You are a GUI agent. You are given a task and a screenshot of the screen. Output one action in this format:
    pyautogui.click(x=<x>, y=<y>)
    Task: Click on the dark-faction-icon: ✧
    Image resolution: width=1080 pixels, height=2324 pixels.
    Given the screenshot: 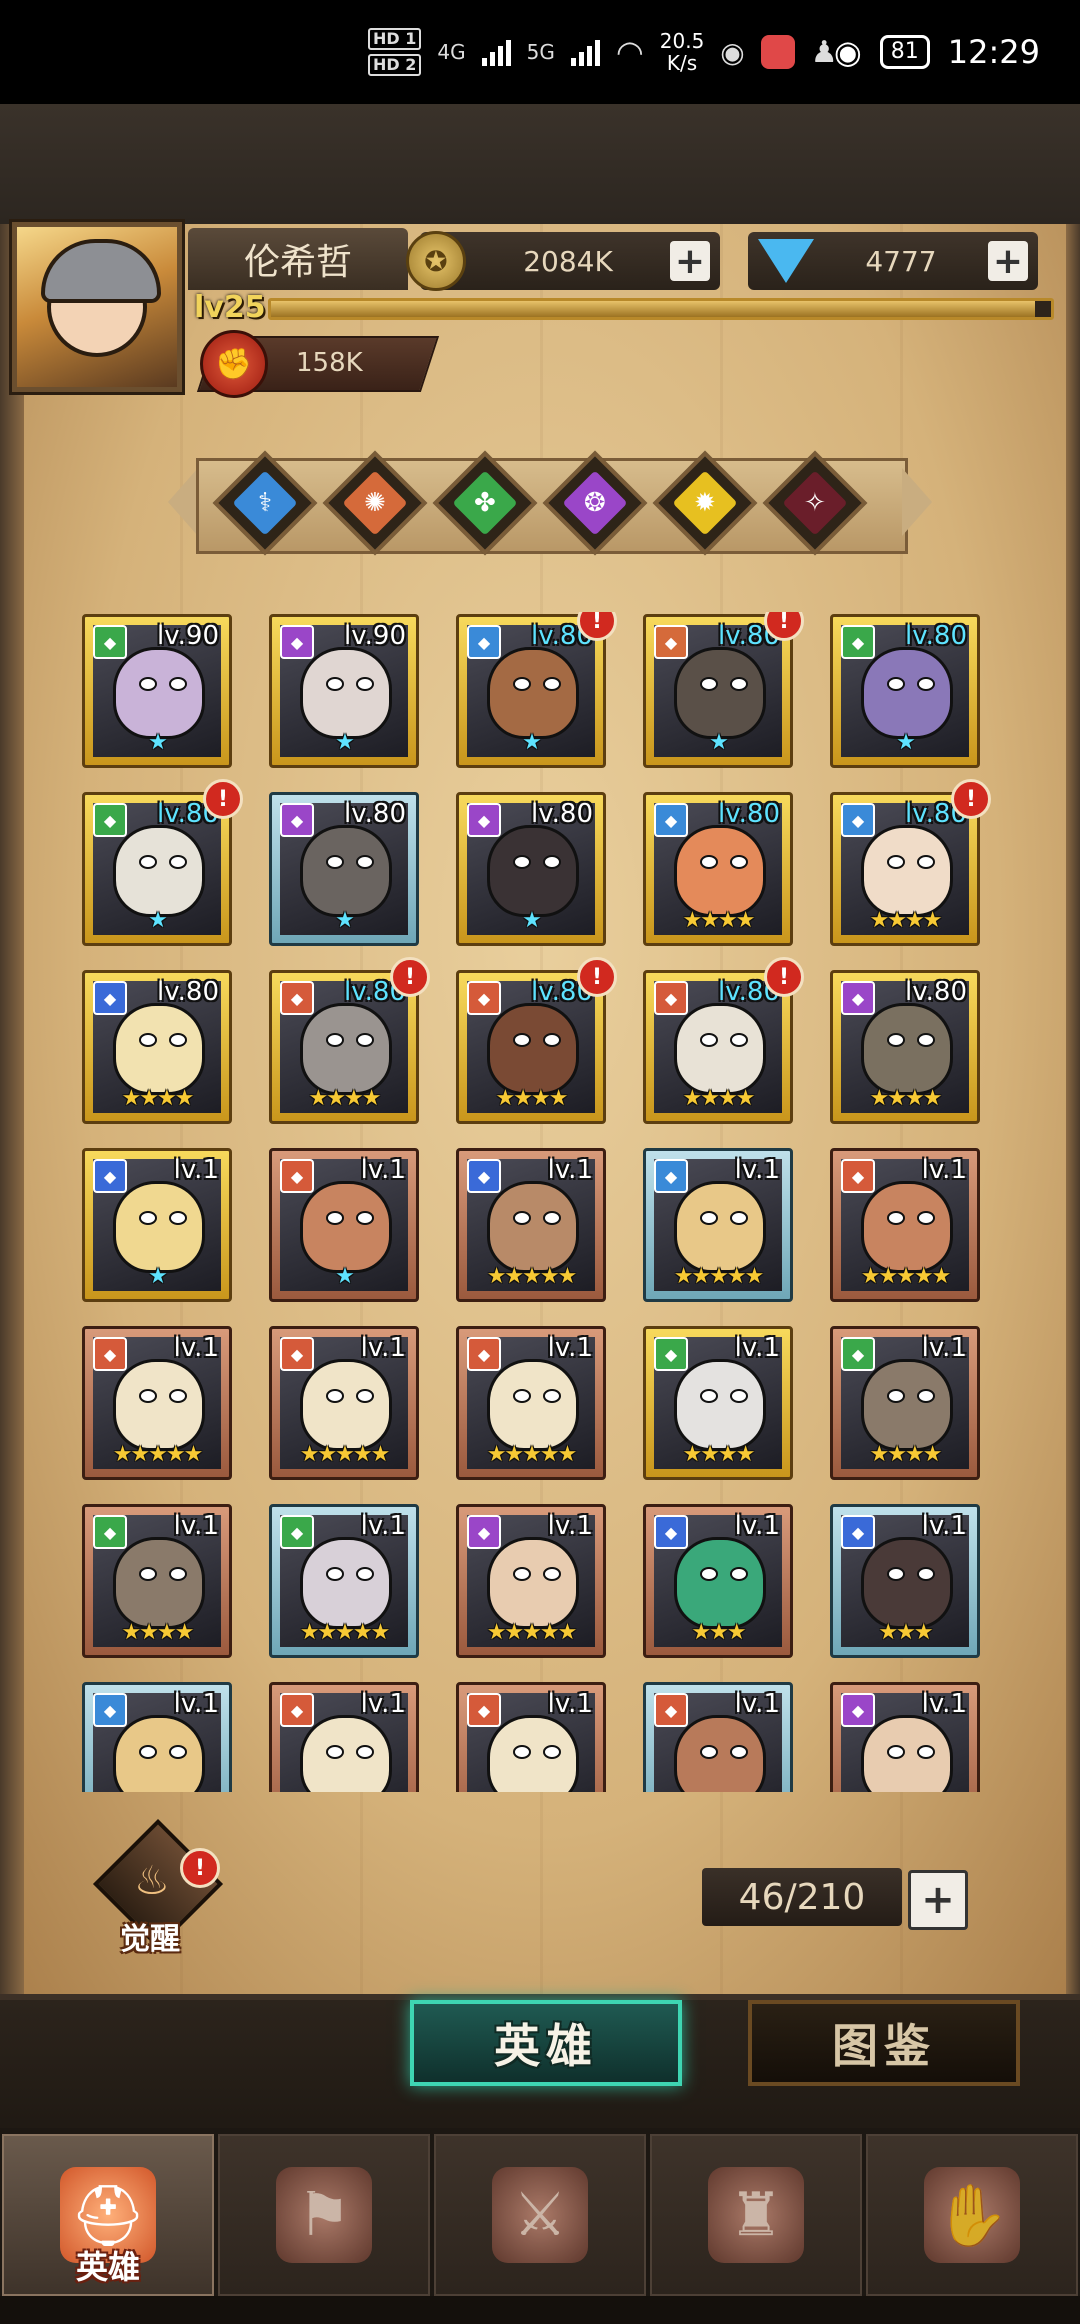 What is the action you would take?
    pyautogui.click(x=815, y=503)
    